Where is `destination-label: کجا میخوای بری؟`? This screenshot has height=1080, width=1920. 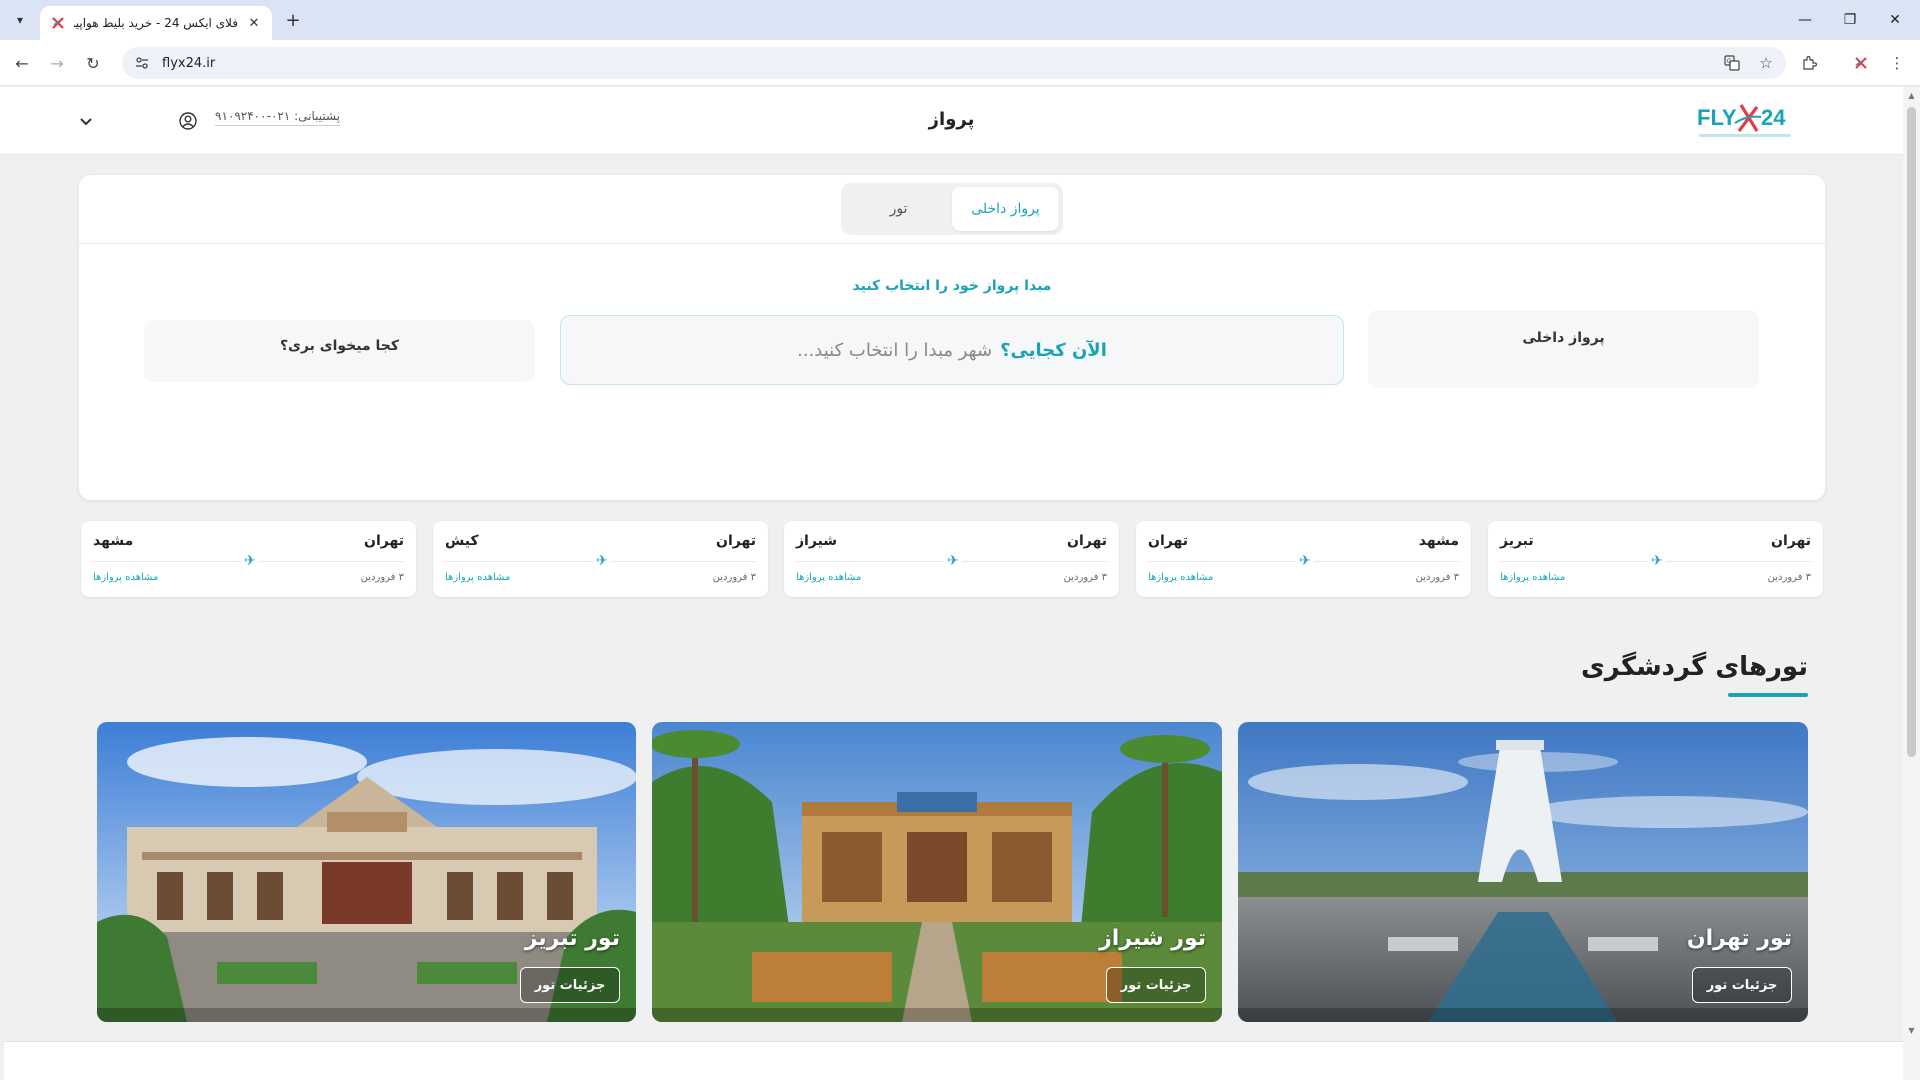 destination-label: کجا میخوای بری؟ is located at coordinates (339, 346).